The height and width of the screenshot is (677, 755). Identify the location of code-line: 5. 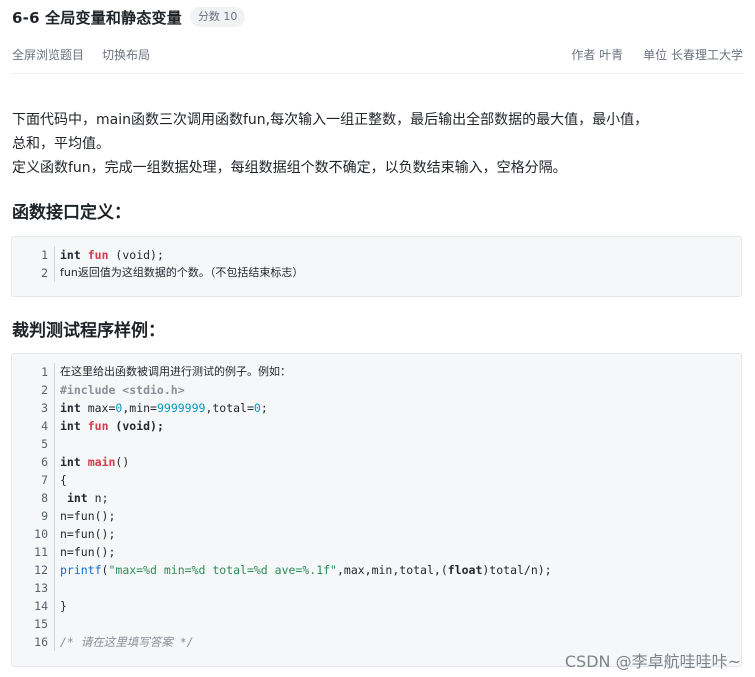
(376, 444).